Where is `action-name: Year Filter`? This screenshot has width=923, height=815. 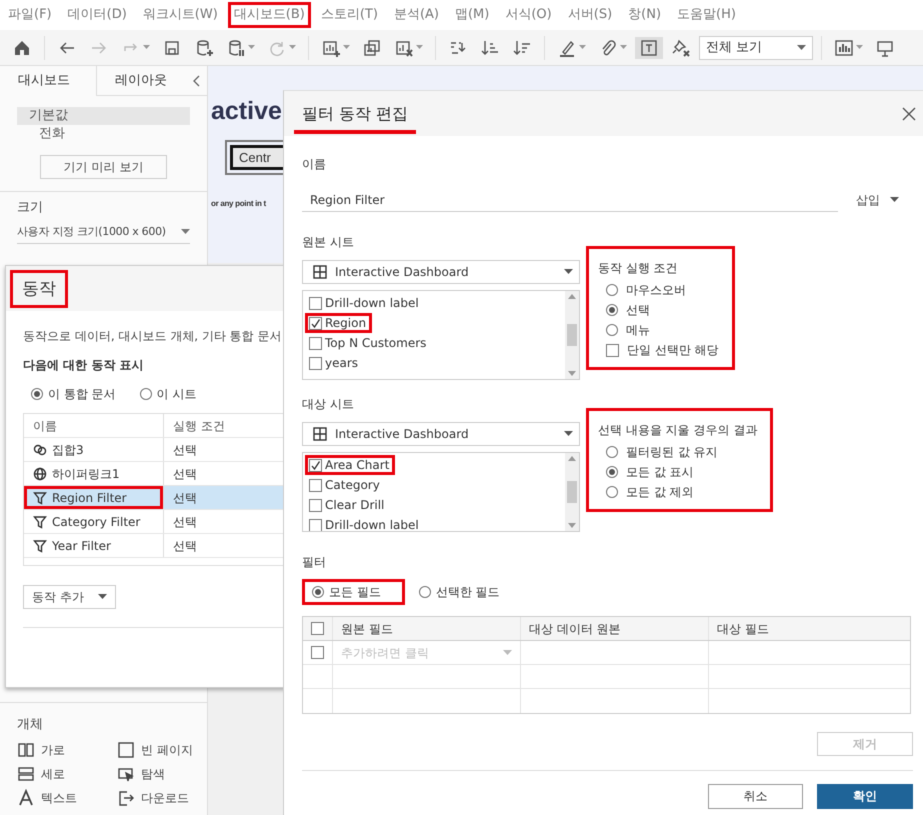
action-name: Year Filter is located at coordinates (81, 546).